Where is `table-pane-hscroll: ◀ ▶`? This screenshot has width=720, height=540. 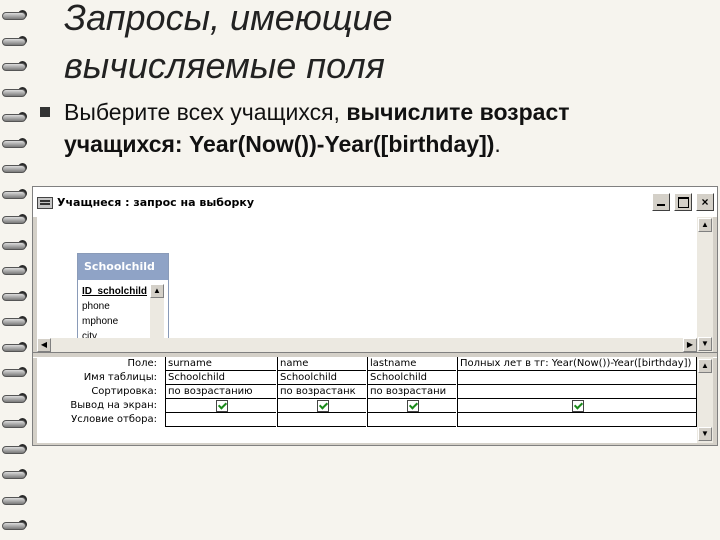
table-pane-hscroll: ◀ ▶ is located at coordinates (367, 345).